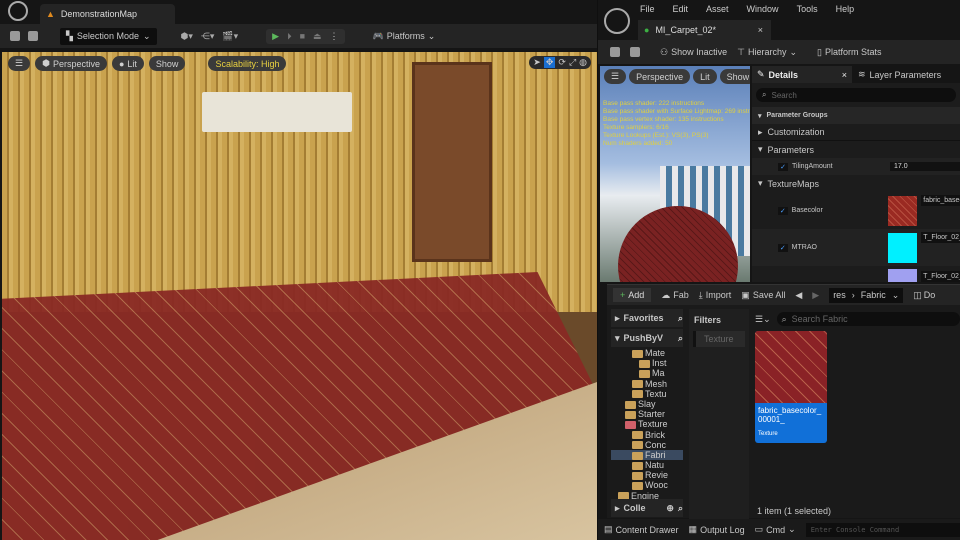 The height and width of the screenshot is (540, 960). I want to click on cmd-dropdown: ▭ Cmd ⌄, so click(775, 529).